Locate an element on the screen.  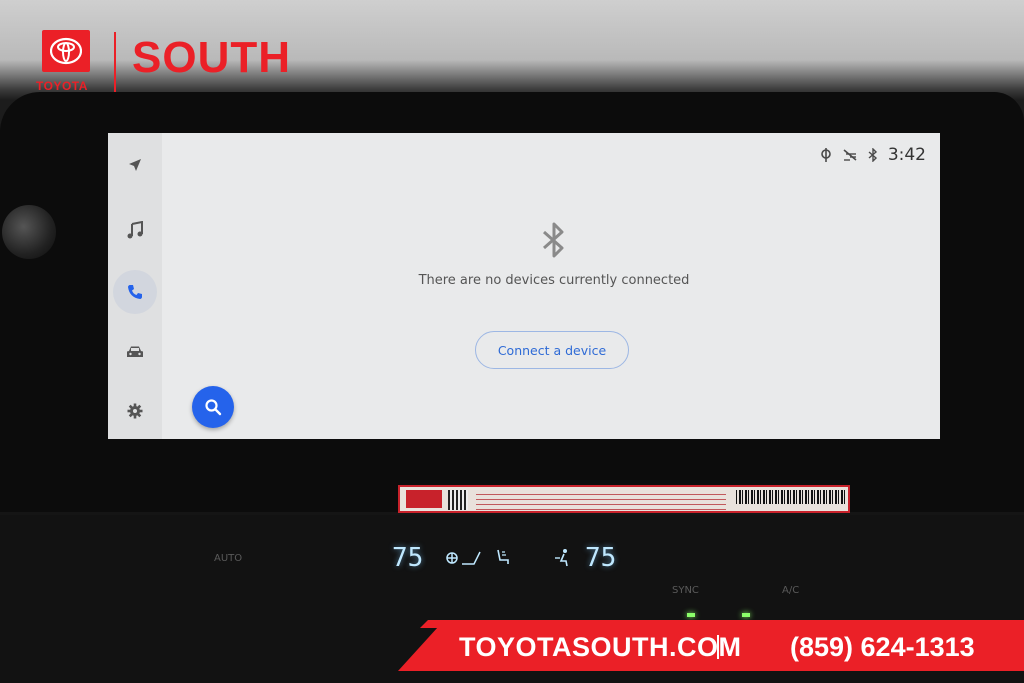
search-button is located at coordinates (213, 407).